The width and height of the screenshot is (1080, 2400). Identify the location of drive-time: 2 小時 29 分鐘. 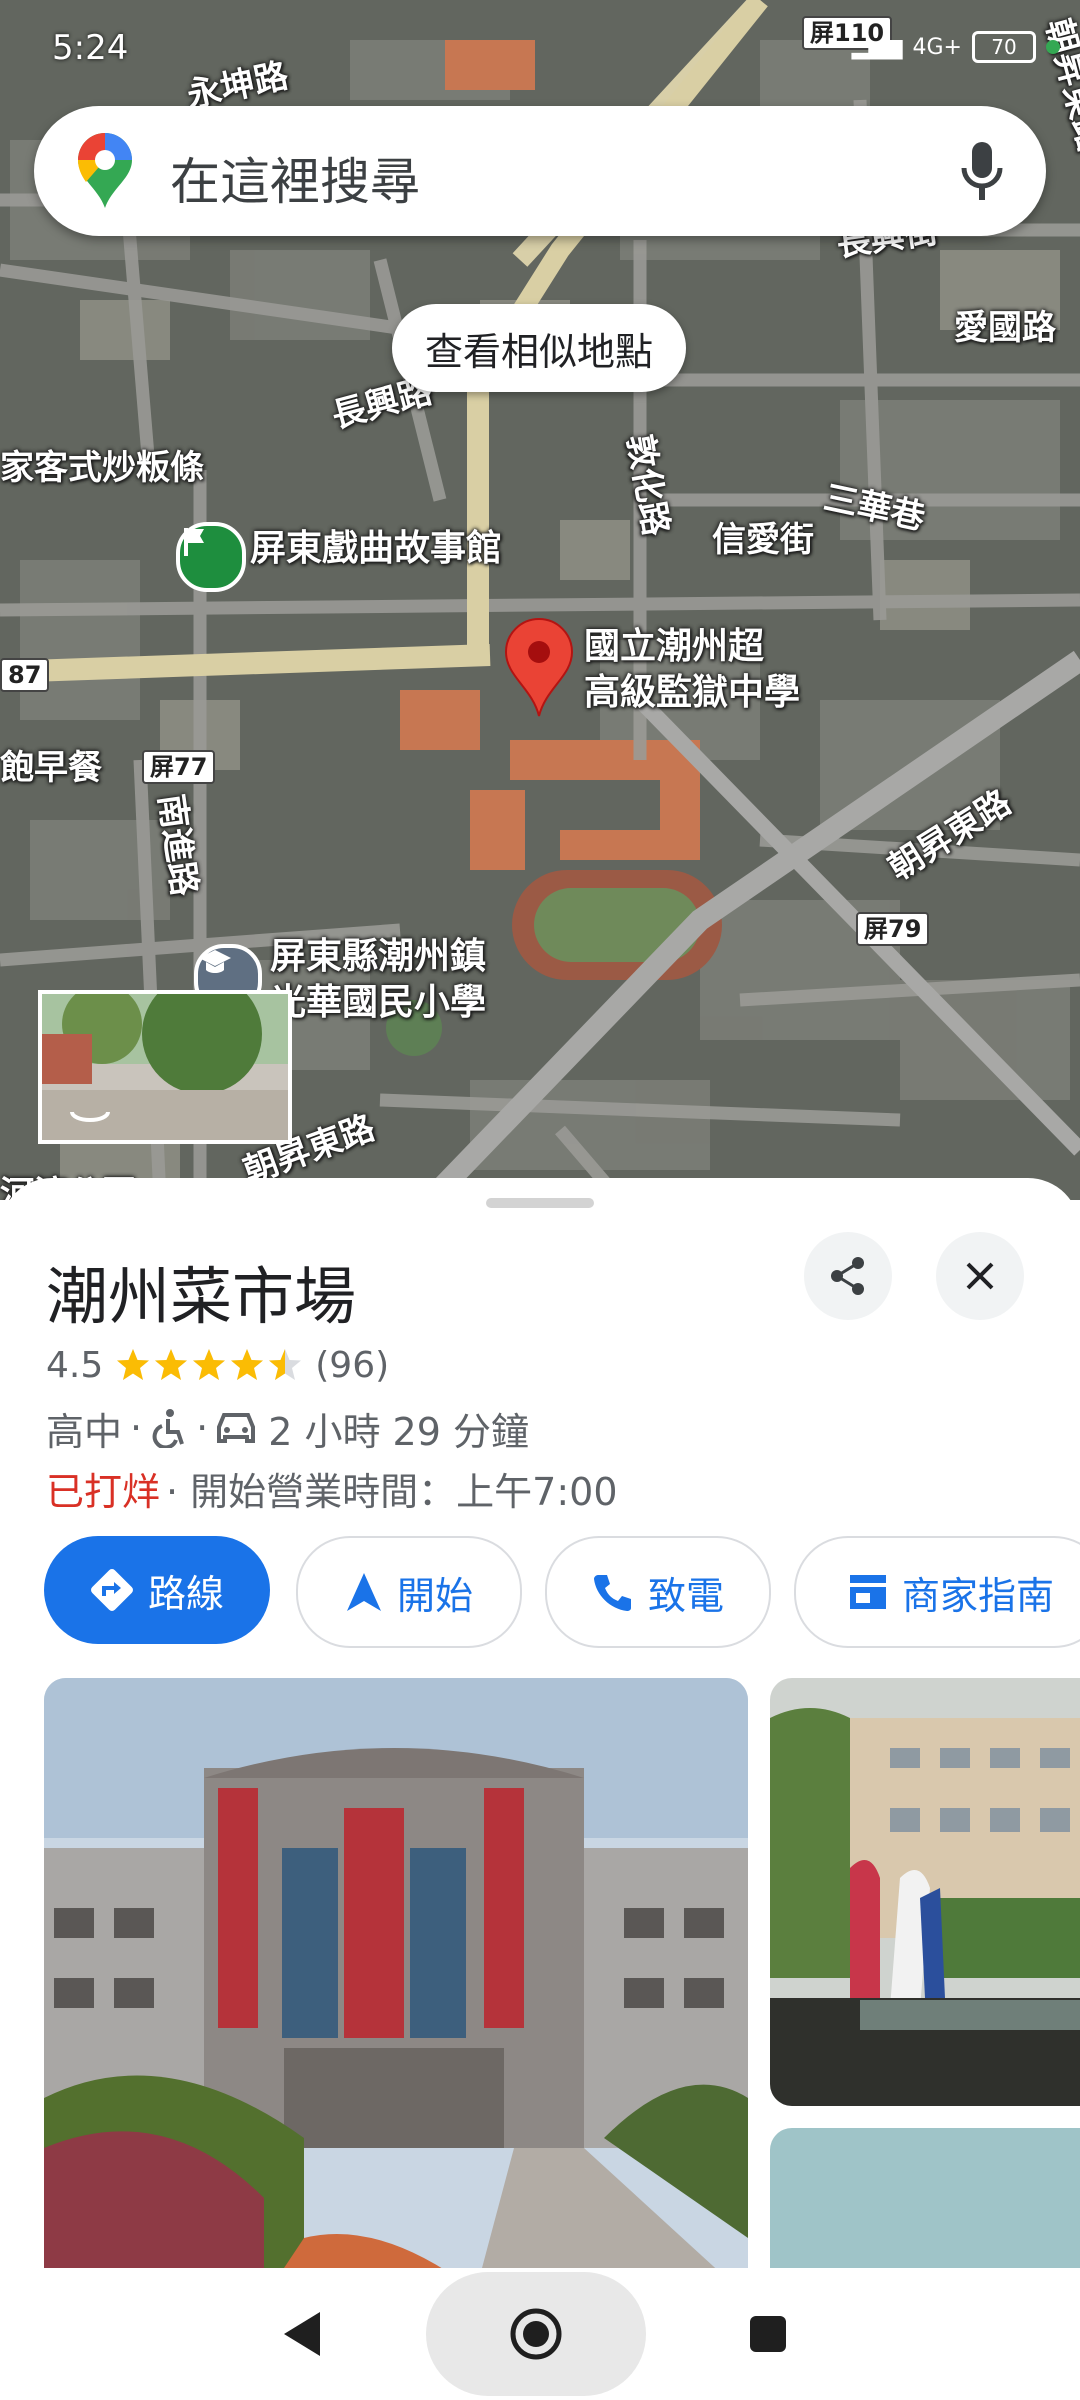
(398, 1431).